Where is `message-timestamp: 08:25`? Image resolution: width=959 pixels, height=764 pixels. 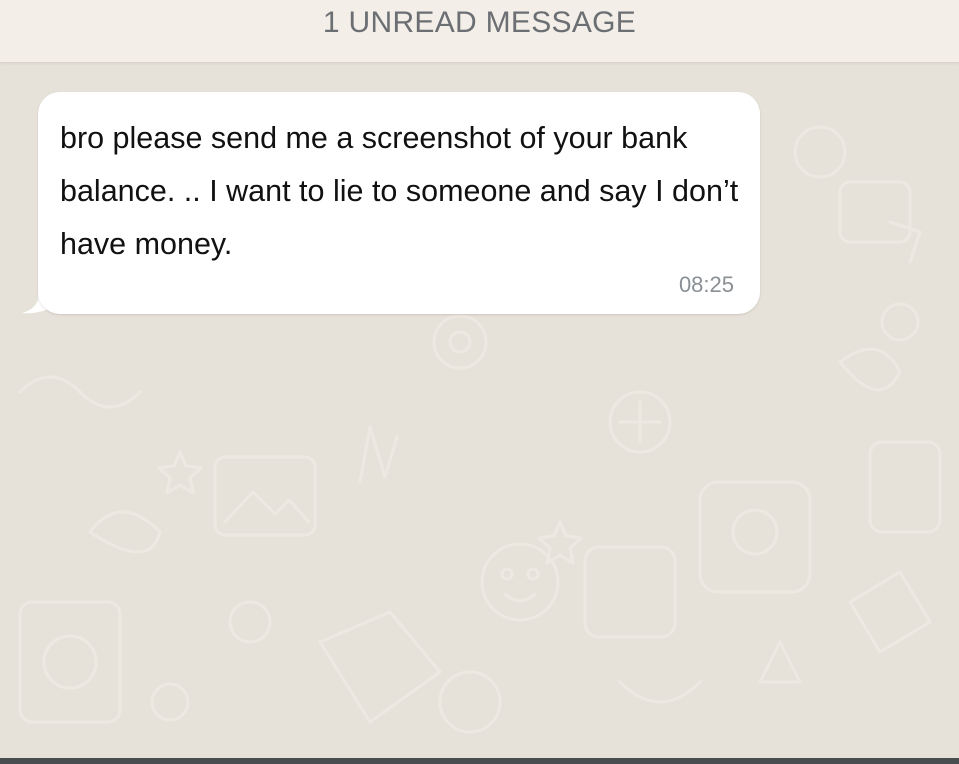
message-timestamp: 08:25 is located at coordinates (706, 284).